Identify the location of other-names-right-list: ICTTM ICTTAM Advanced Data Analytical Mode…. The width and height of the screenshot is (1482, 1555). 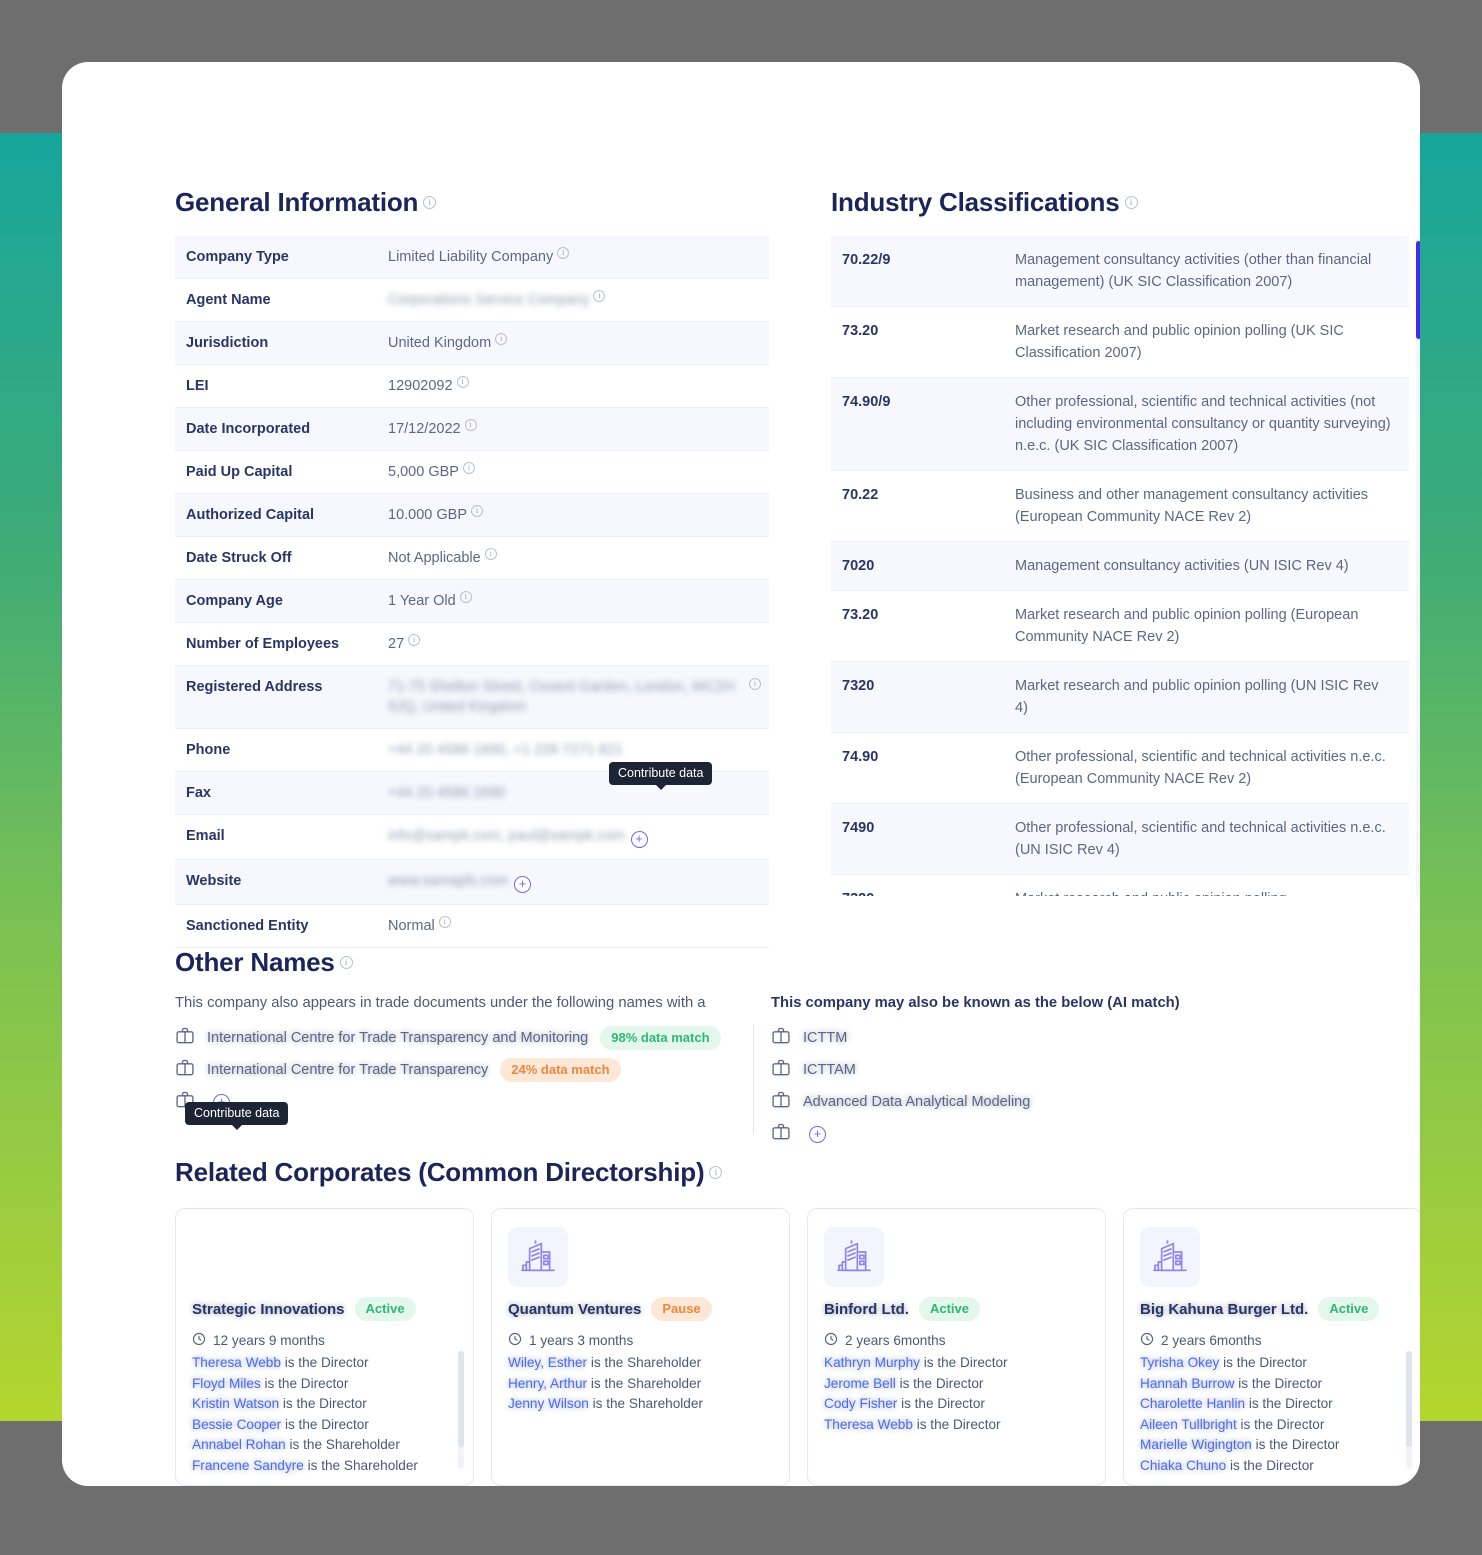
(1071, 1070).